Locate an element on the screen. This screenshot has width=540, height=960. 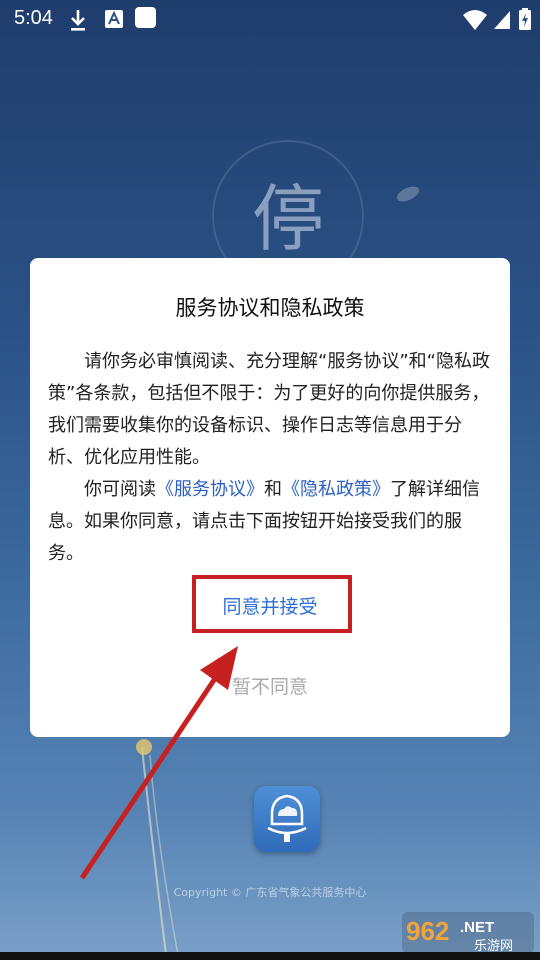
dialog-title: 服务协议和隐私政策 is located at coordinates (270, 308).